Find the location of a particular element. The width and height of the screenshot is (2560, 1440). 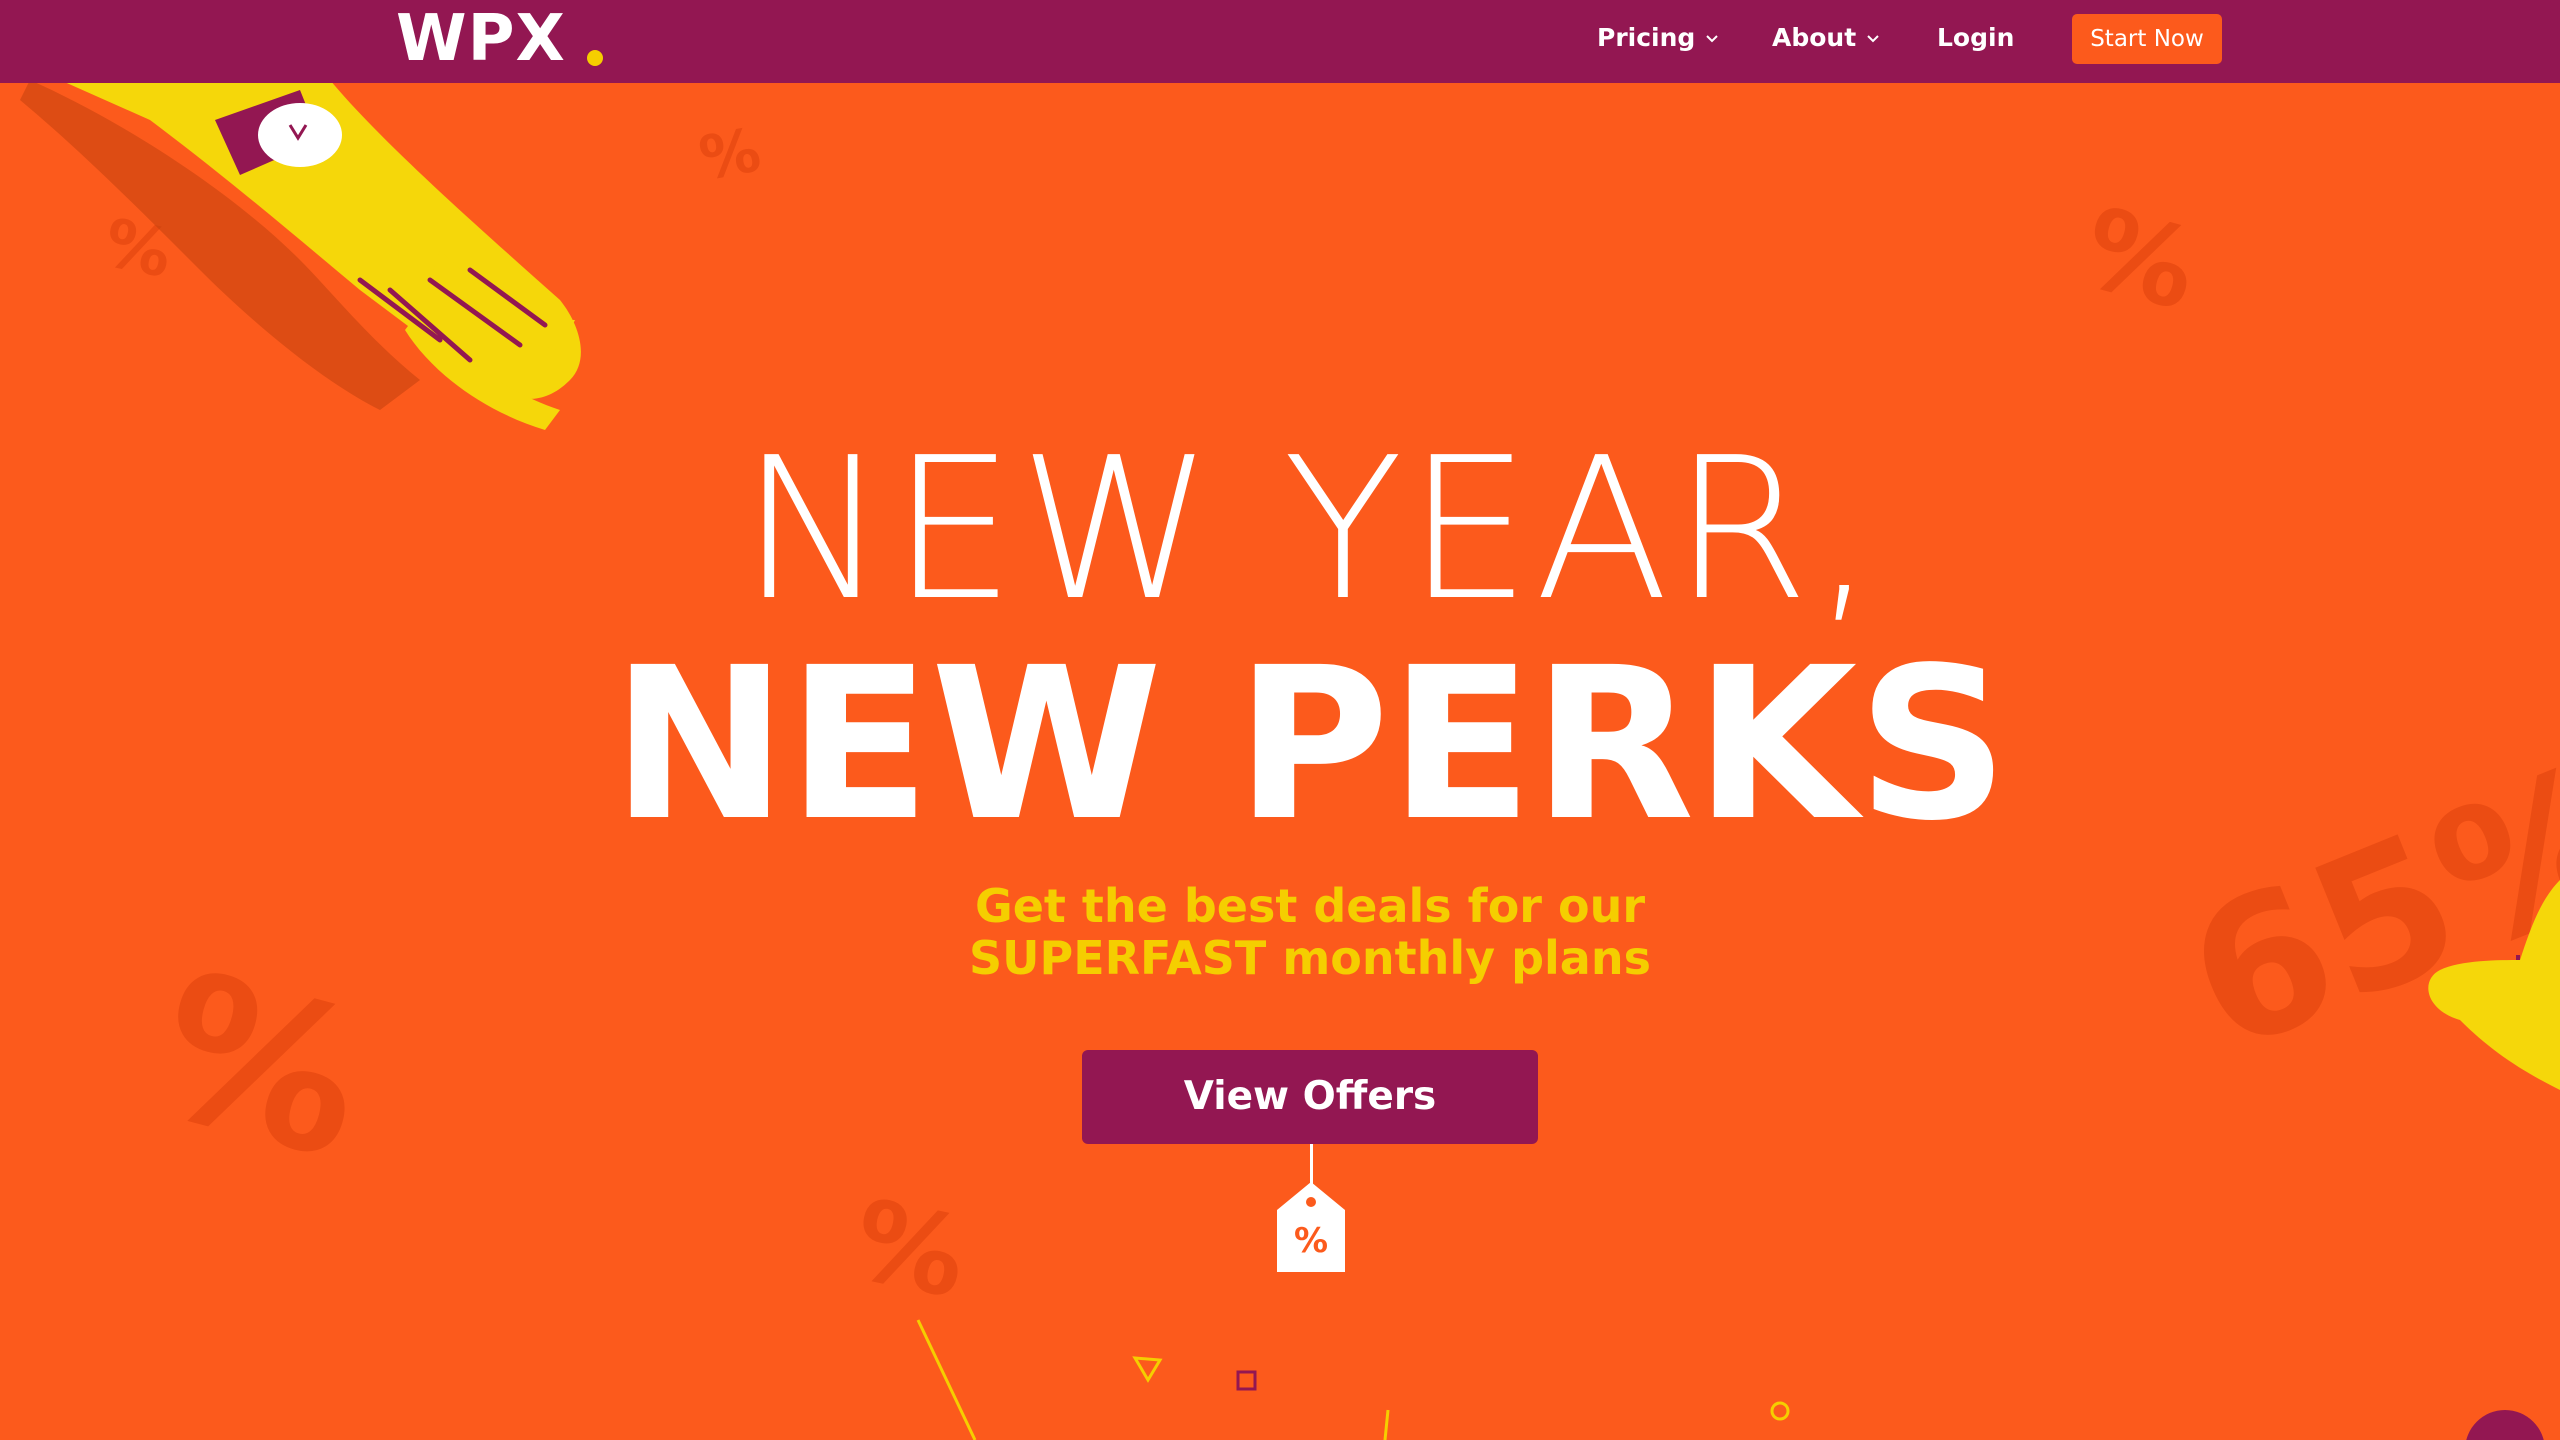

view-offers-button: View Offers is located at coordinates (1310, 1097).